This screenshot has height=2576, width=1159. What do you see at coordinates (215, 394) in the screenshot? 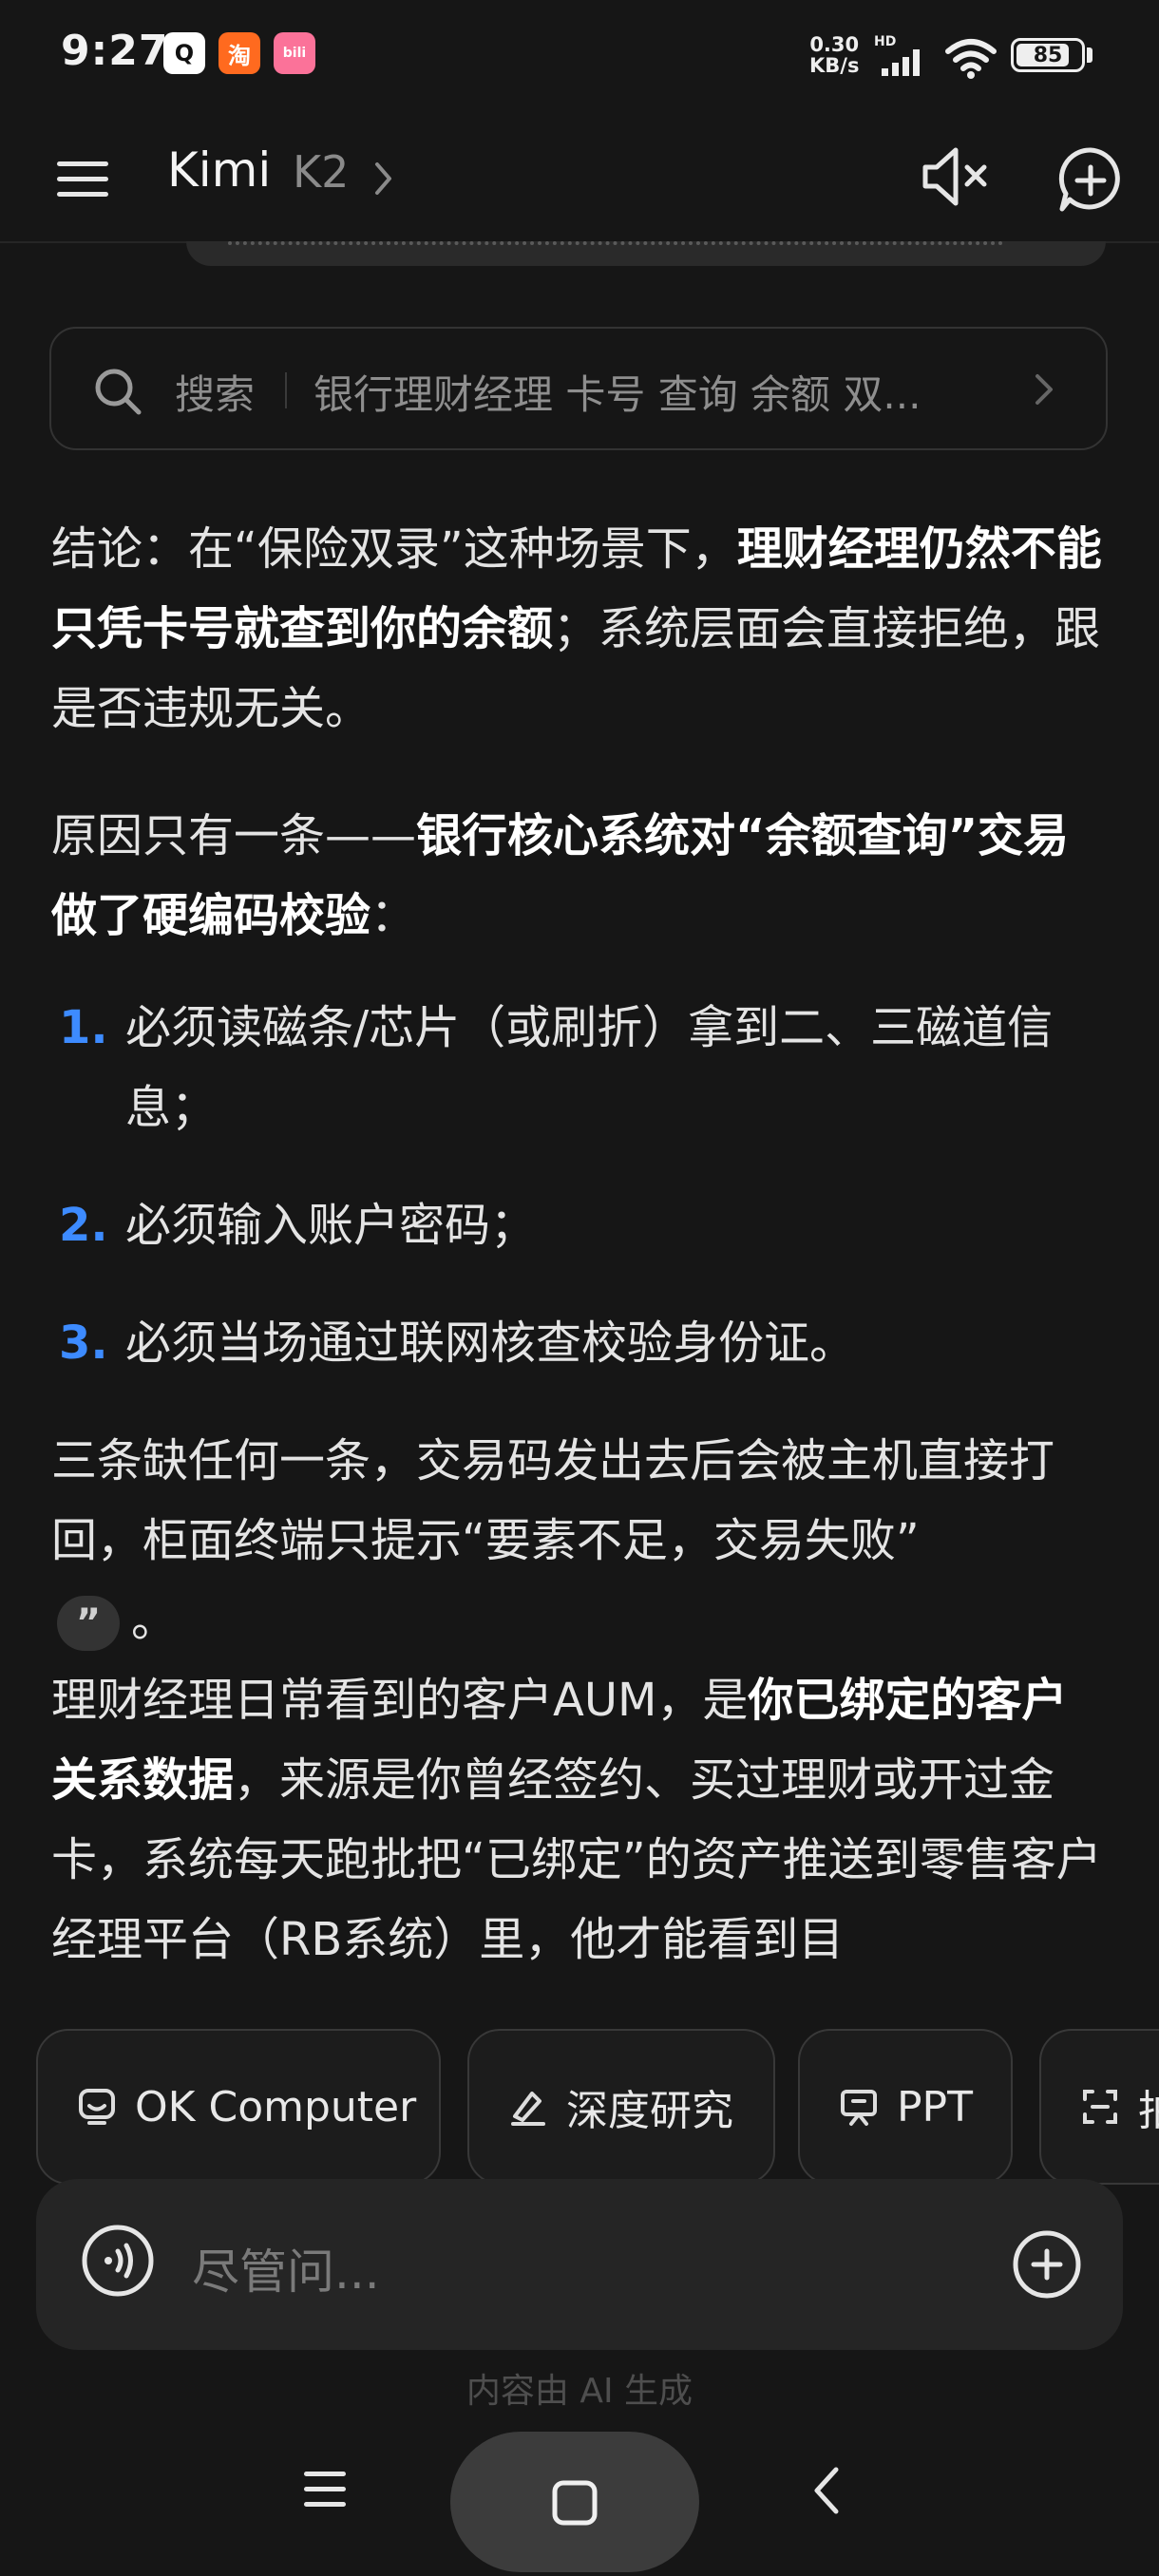
I see `search-label: 搜索` at bounding box center [215, 394].